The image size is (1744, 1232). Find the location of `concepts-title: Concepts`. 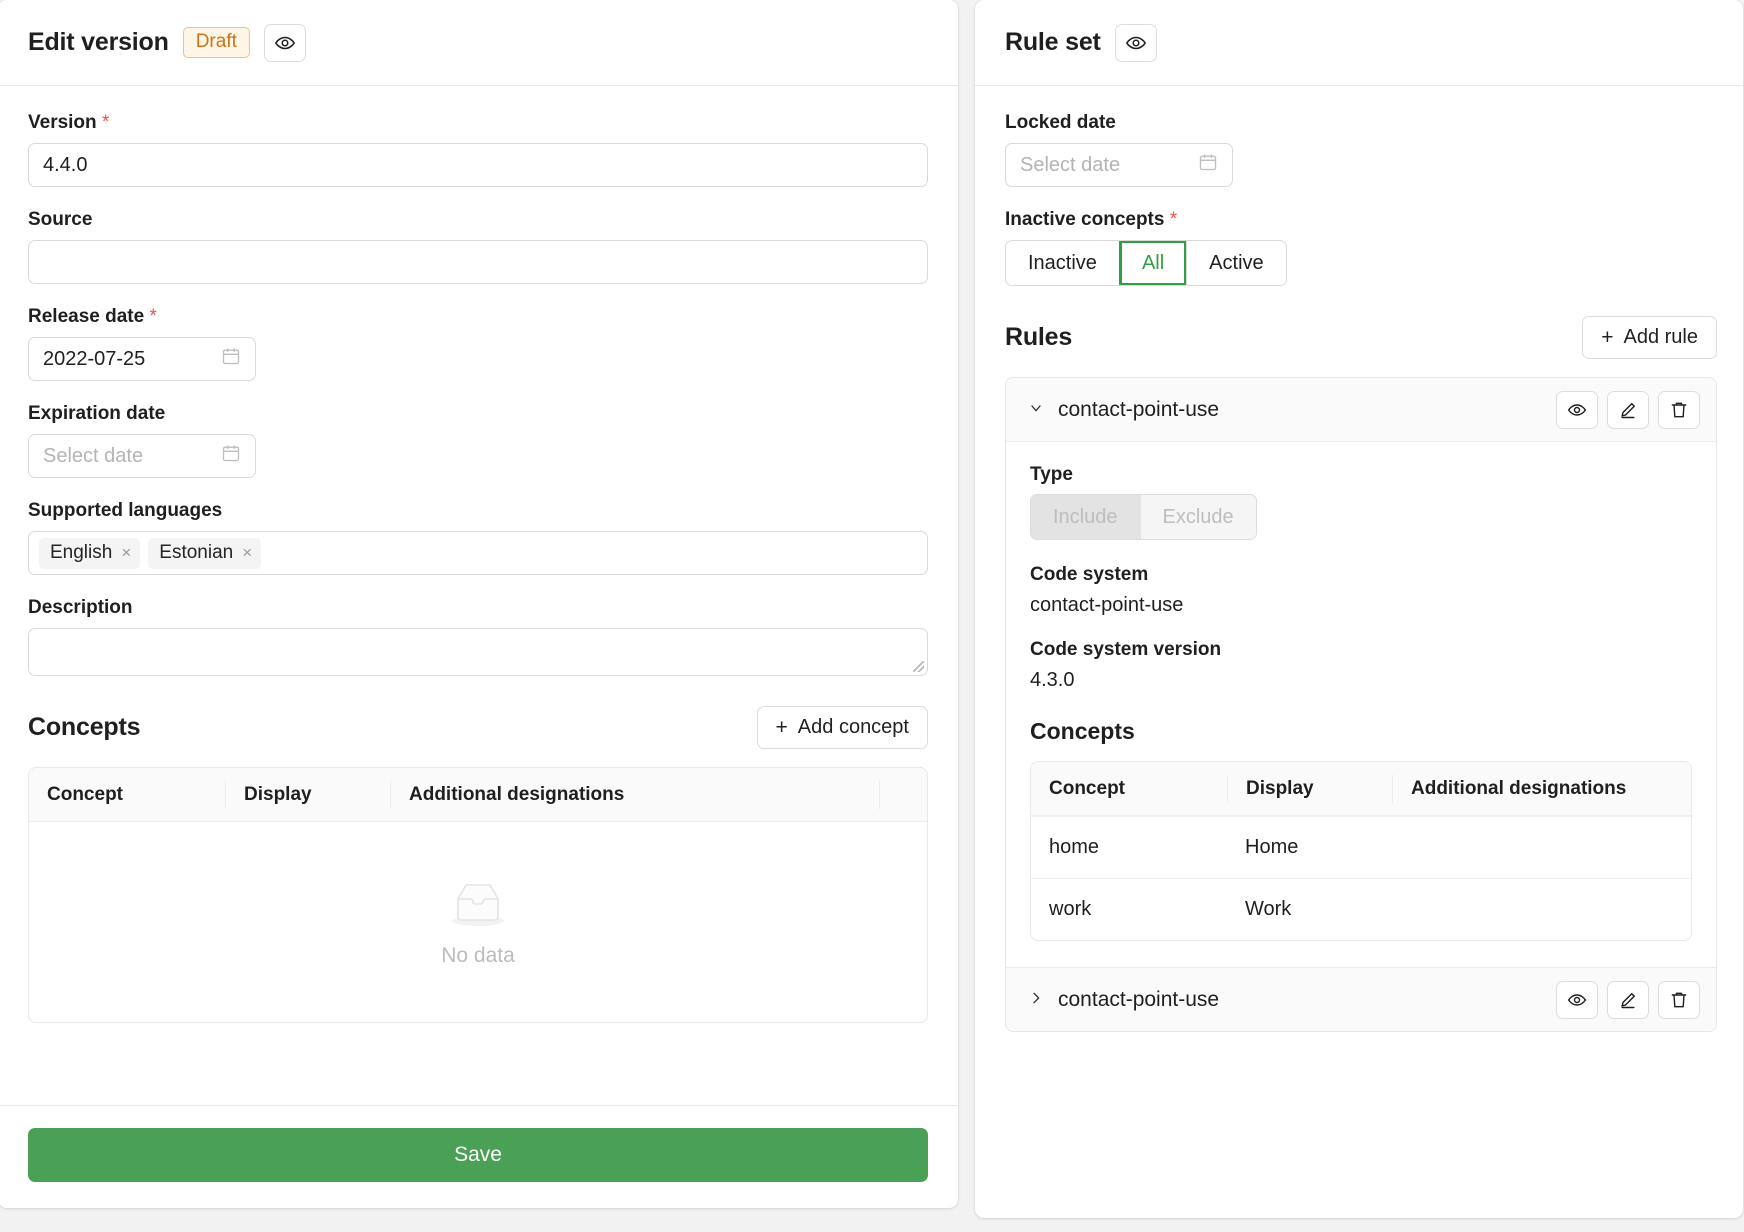

concepts-title: Concepts is located at coordinates (84, 727).